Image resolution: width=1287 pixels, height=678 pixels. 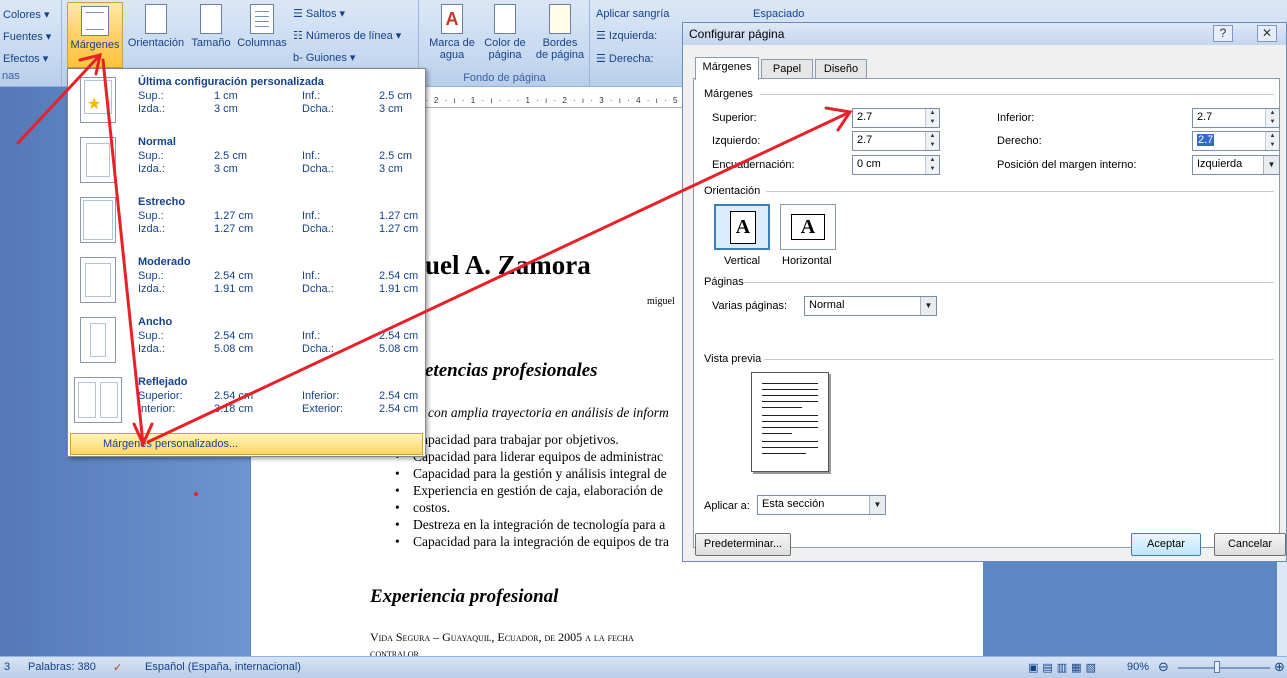 What do you see at coordinates (226, 96) in the screenshot?
I see `preset-value-top: 1 cm` at bounding box center [226, 96].